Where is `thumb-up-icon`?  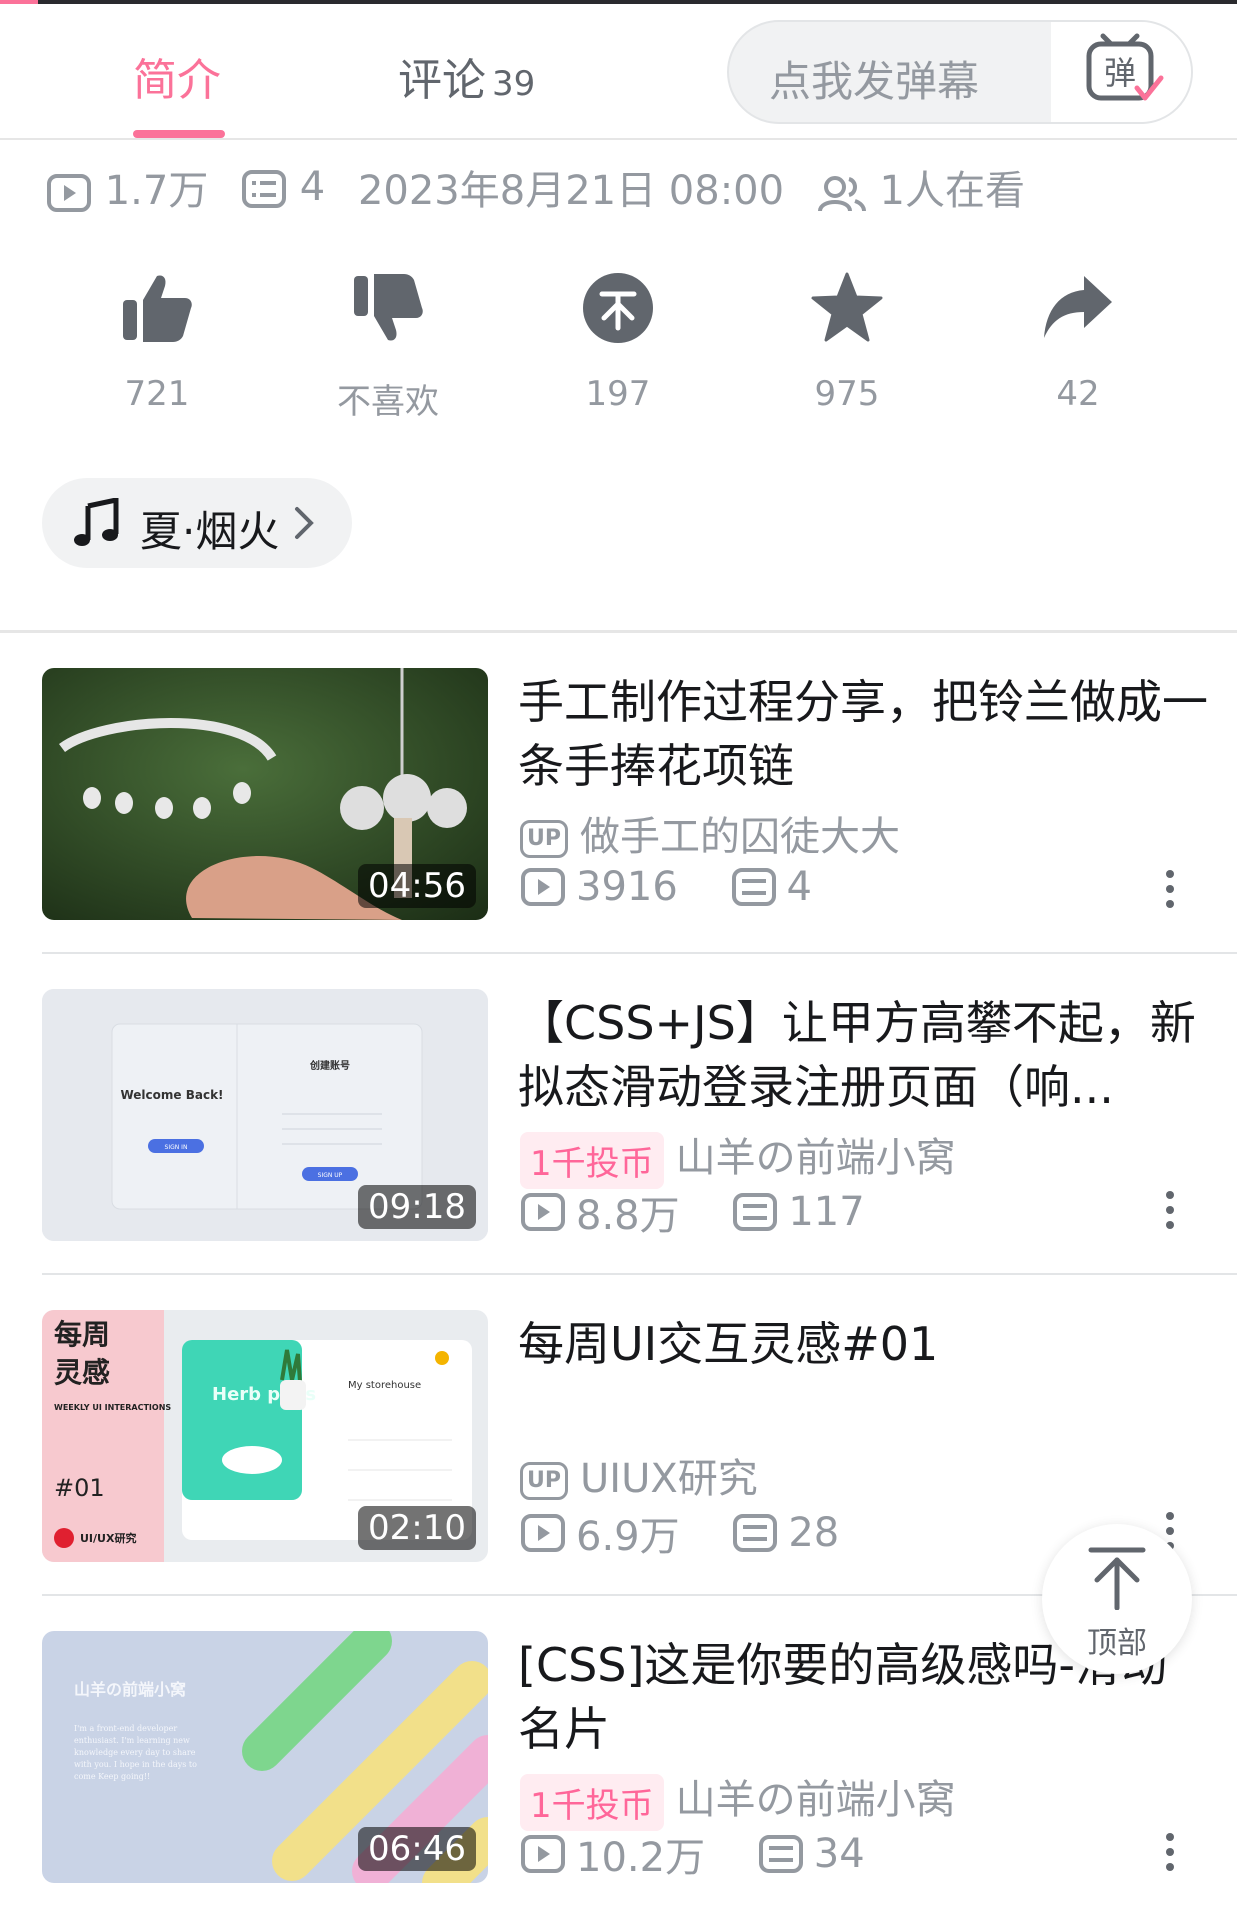 thumb-up-icon is located at coordinates (157, 308).